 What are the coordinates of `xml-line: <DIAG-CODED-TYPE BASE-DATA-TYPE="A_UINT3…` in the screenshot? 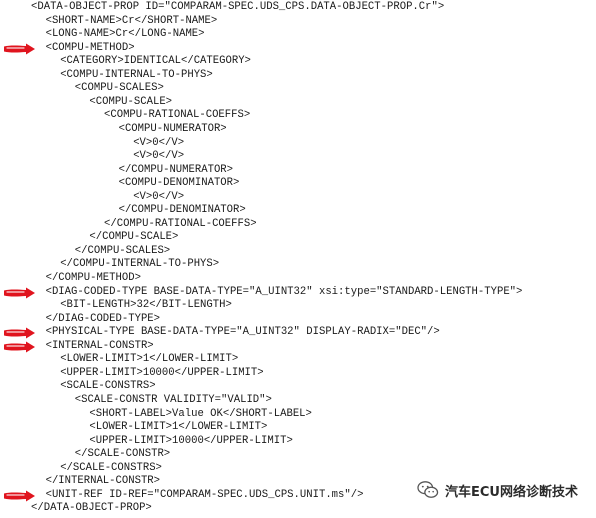 It's located at (284, 291).